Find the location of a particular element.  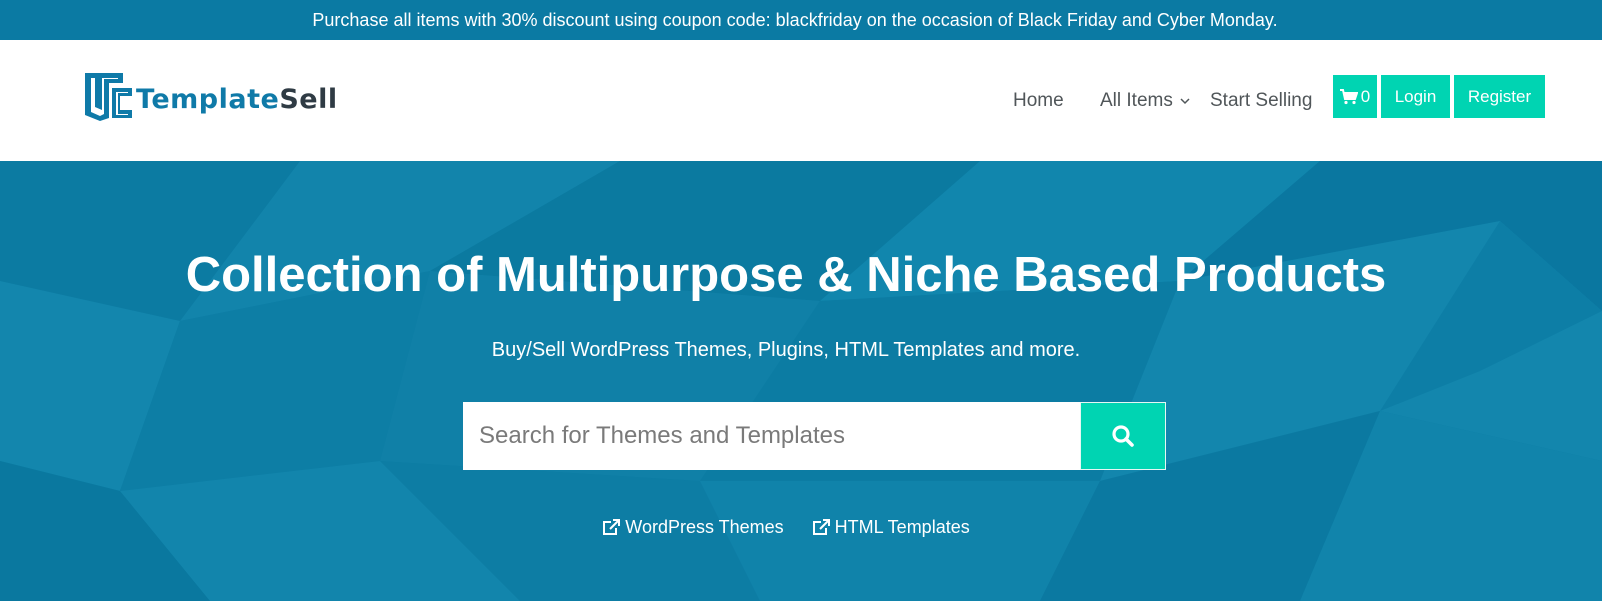

login-label: Login is located at coordinates (1415, 96).